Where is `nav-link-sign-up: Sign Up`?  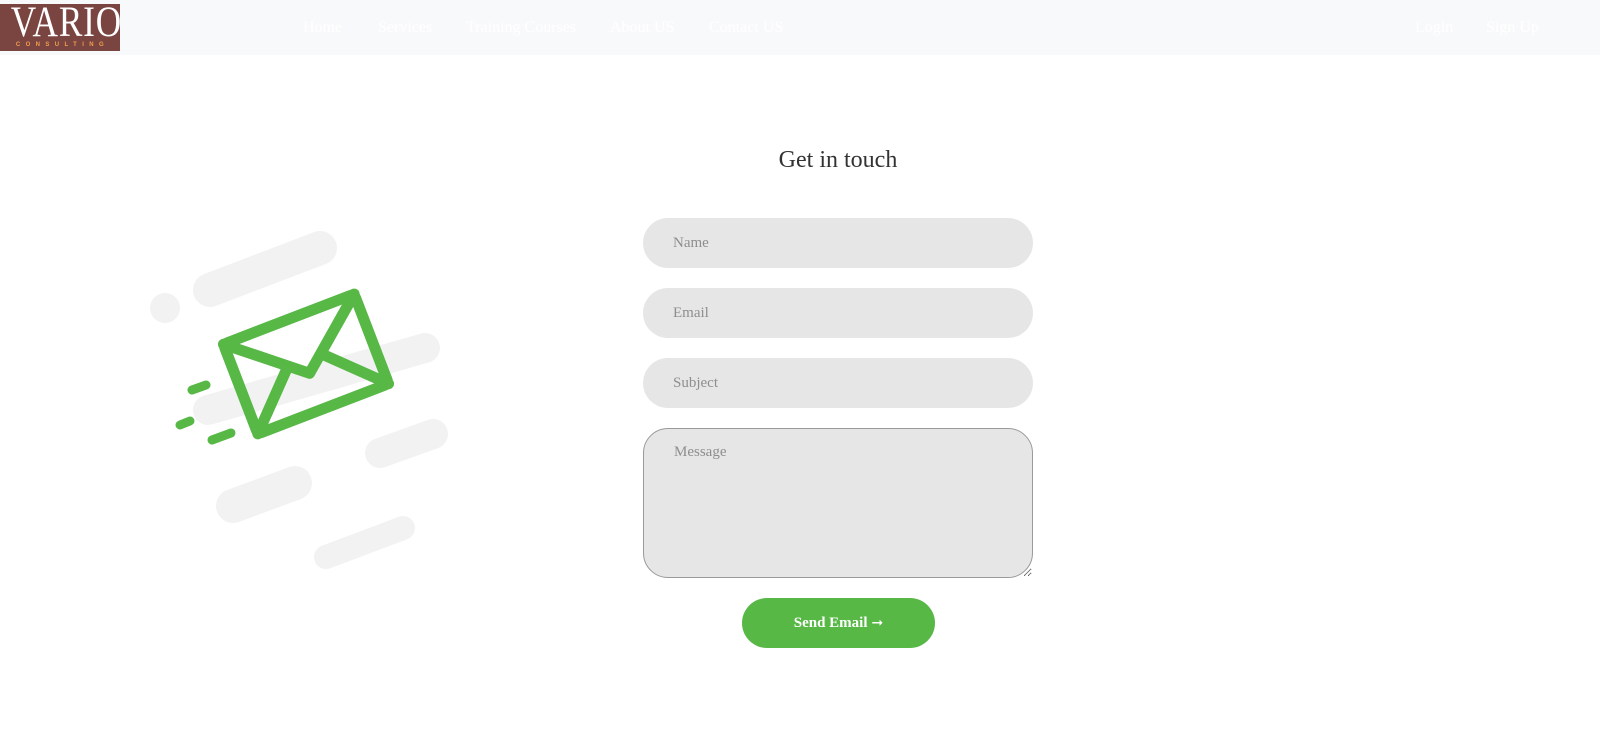
nav-link-sign-up: Sign Up is located at coordinates (1512, 28).